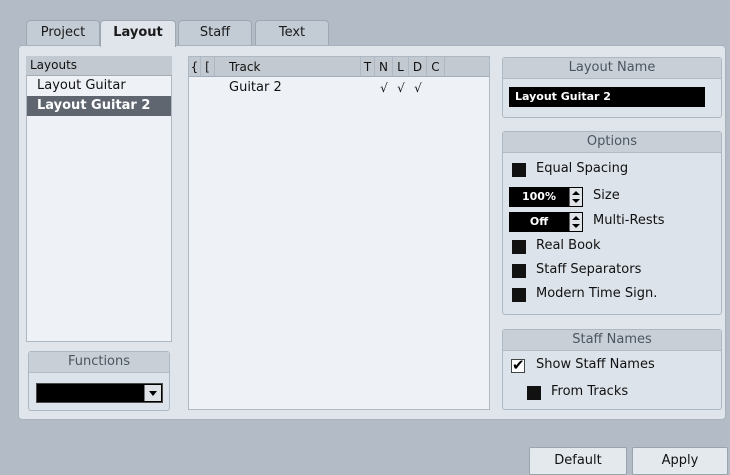 The width and height of the screenshot is (730, 475). What do you see at coordinates (418, 88) in the screenshot?
I see `d-checkmark: √` at bounding box center [418, 88].